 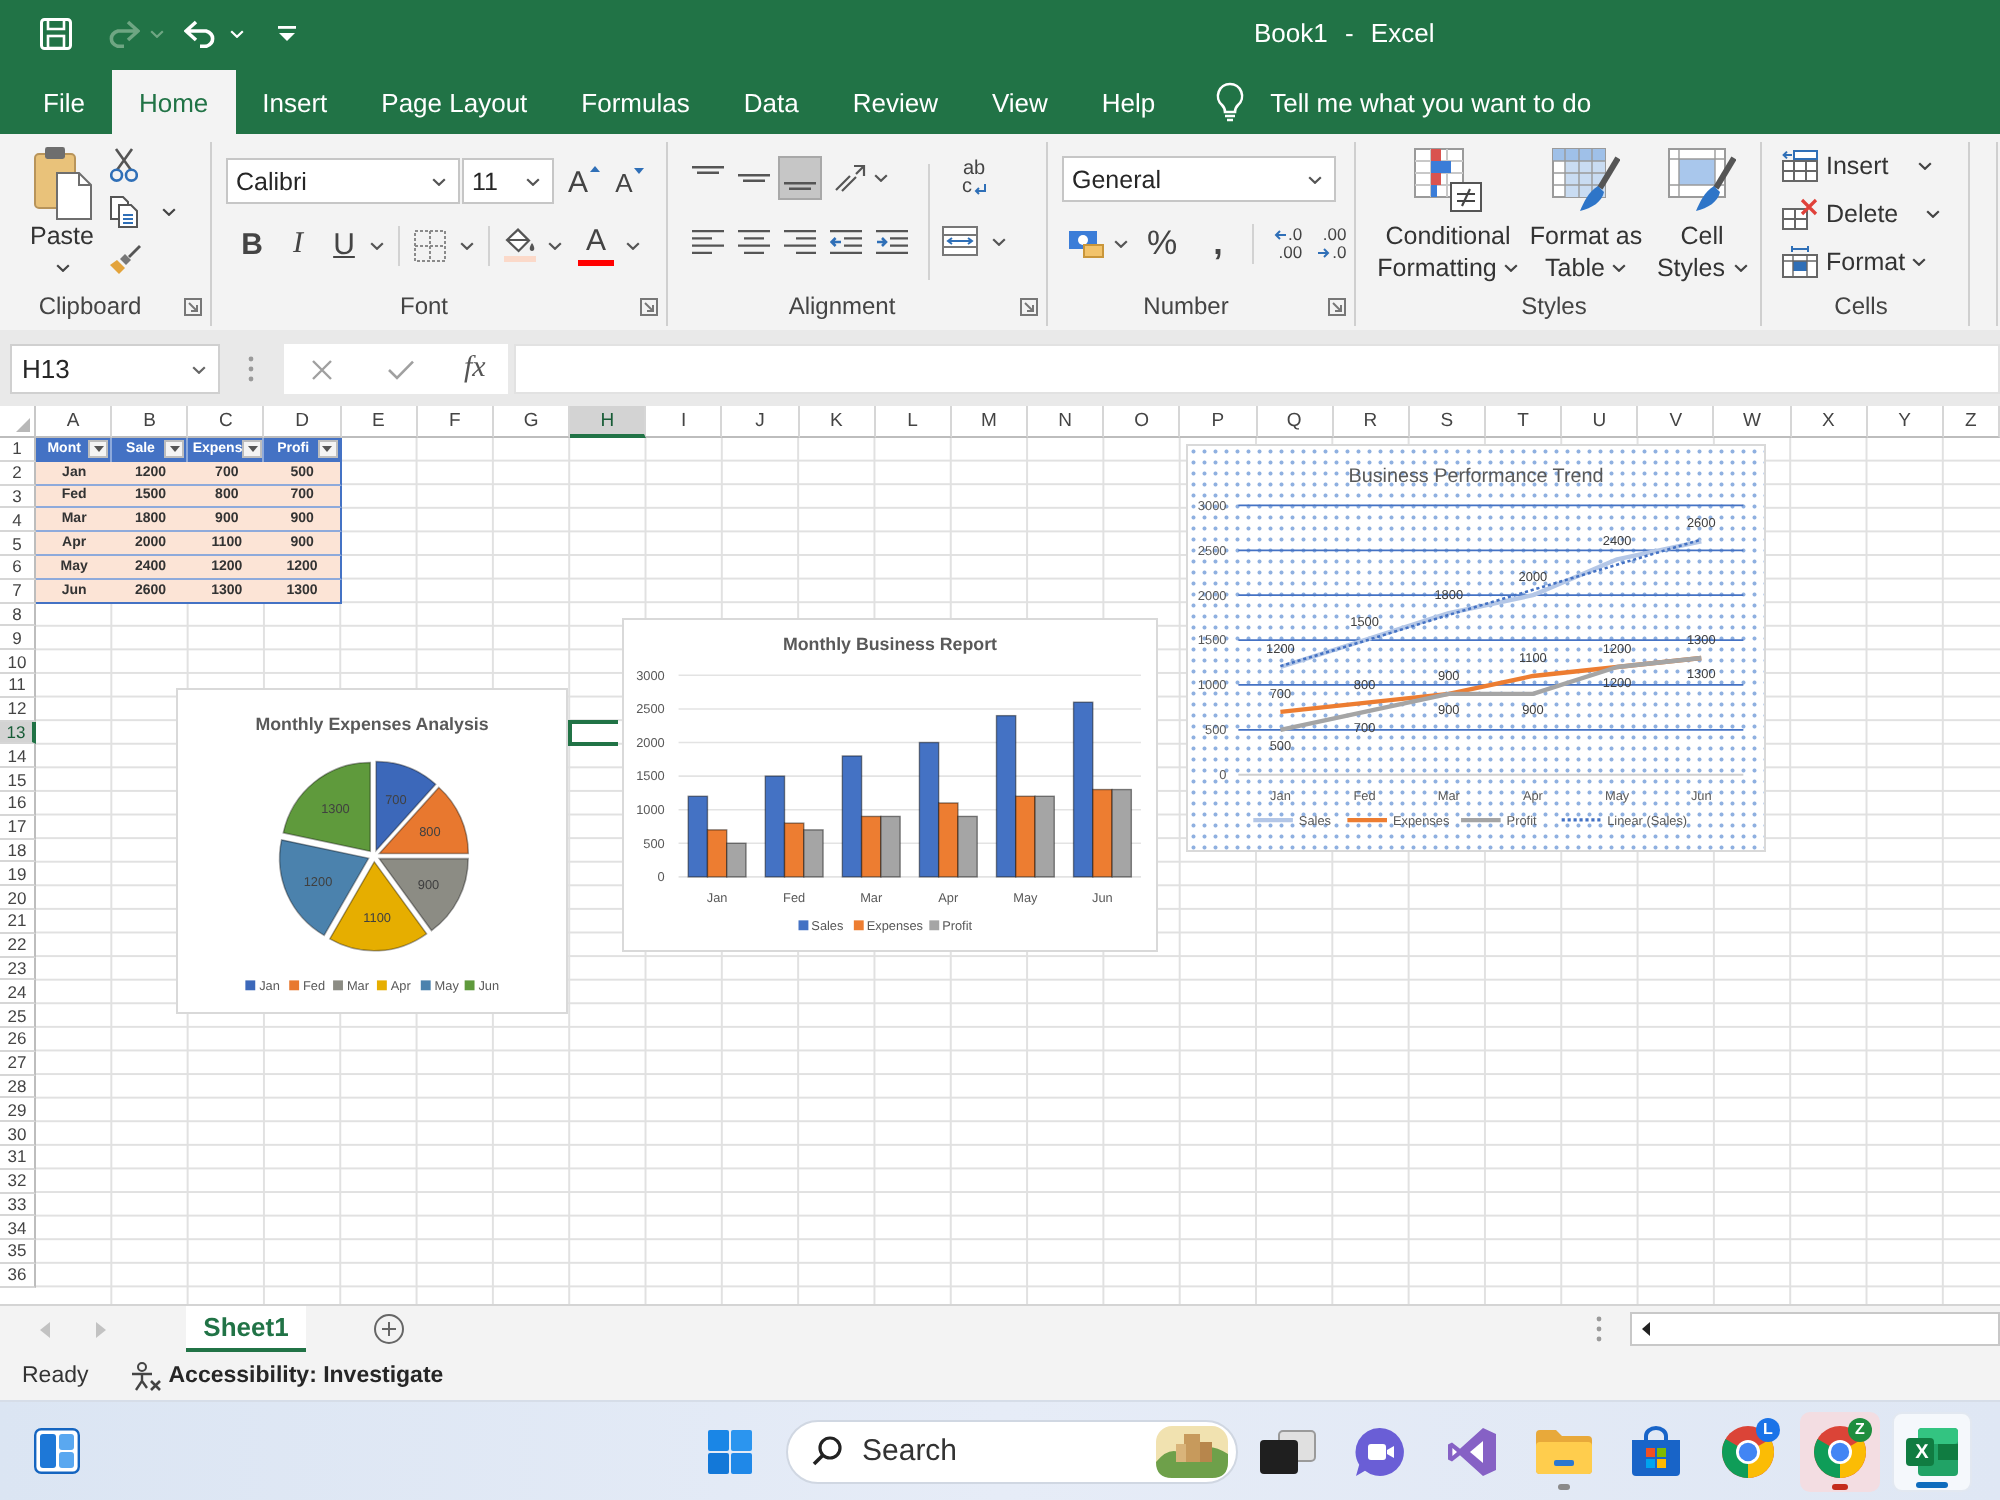 What do you see at coordinates (1748, 1451) in the screenshot?
I see `taskbar-button: L` at bounding box center [1748, 1451].